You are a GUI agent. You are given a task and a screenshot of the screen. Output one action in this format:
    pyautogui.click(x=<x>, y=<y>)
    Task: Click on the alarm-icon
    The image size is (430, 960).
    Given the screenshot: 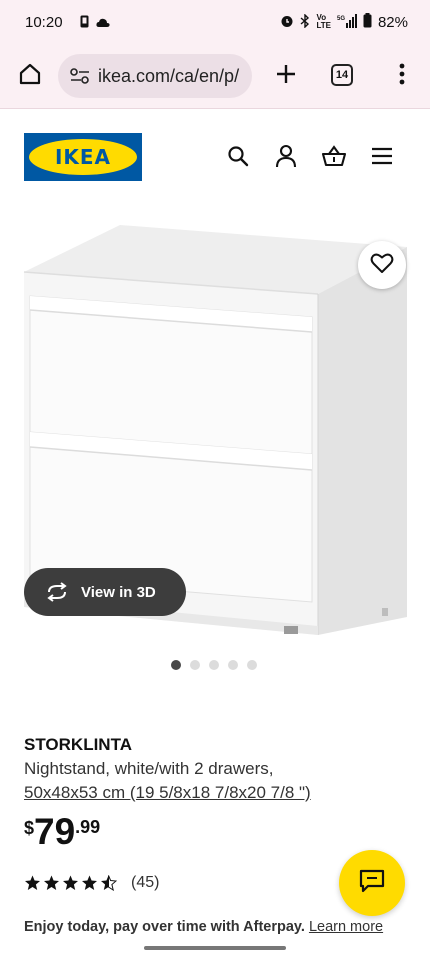 What is the action you would take?
    pyautogui.click(x=287, y=22)
    